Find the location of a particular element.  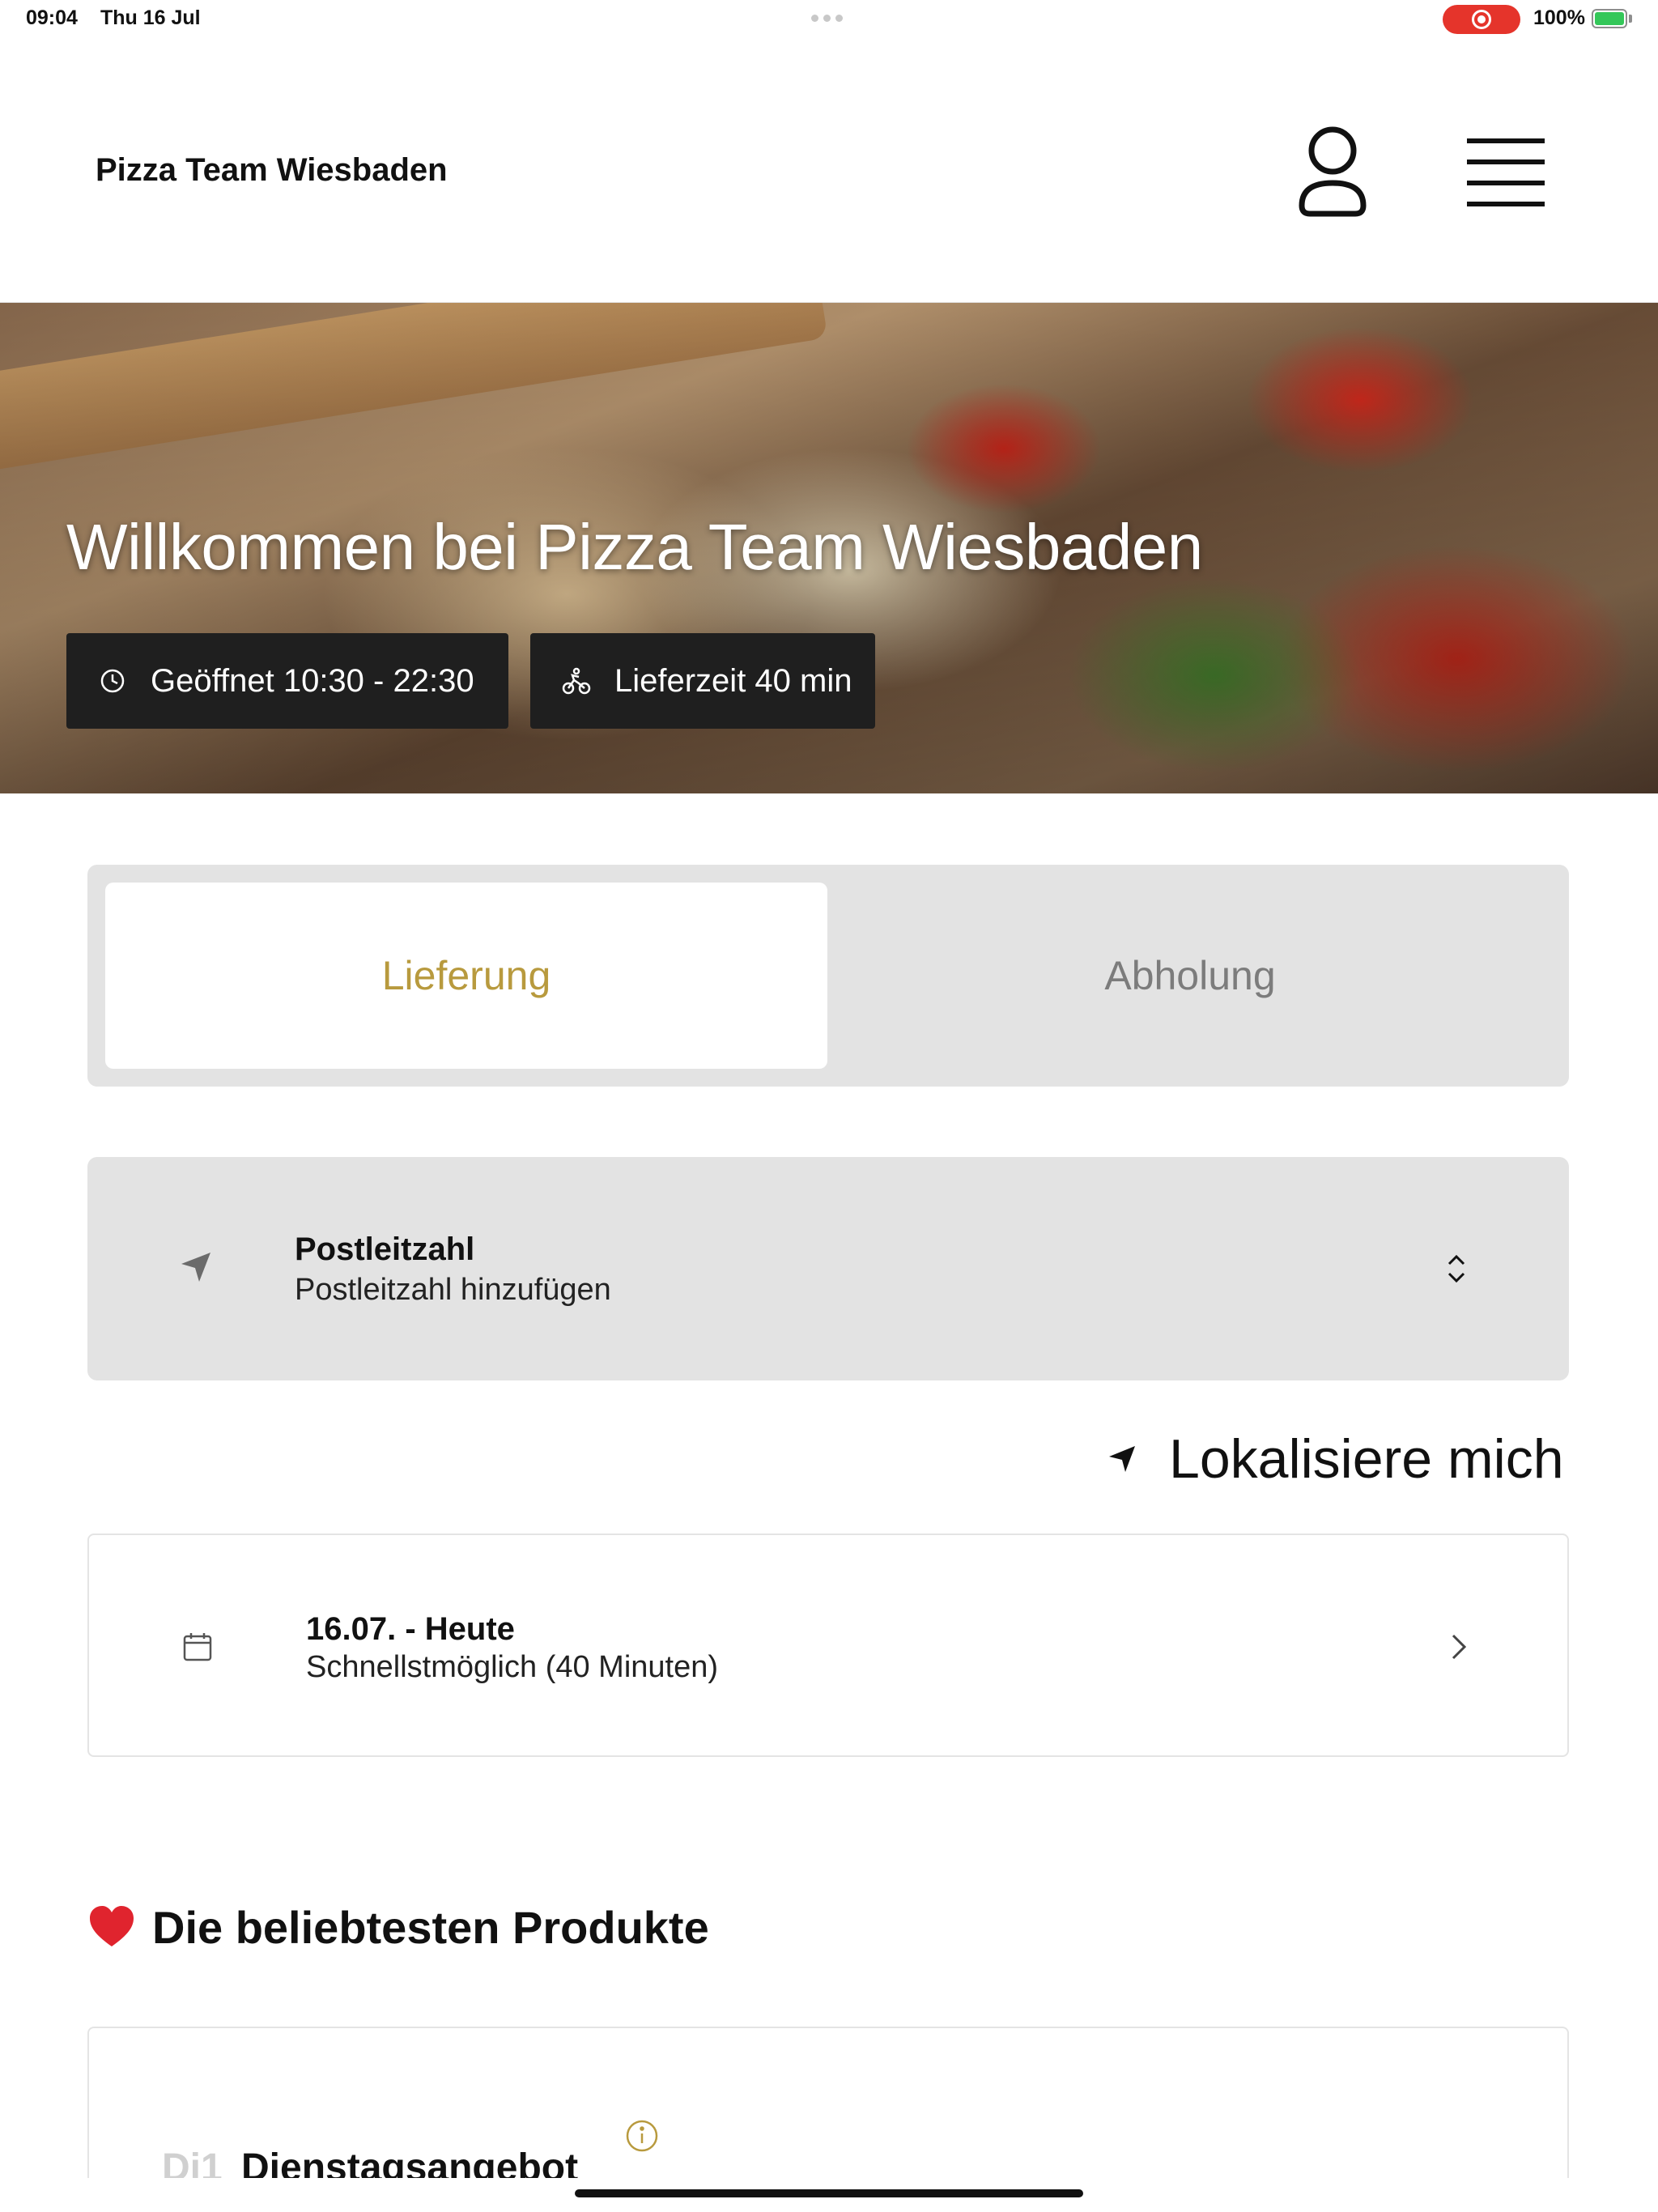

status-date: Thu 16 Jul is located at coordinates (150, 18).